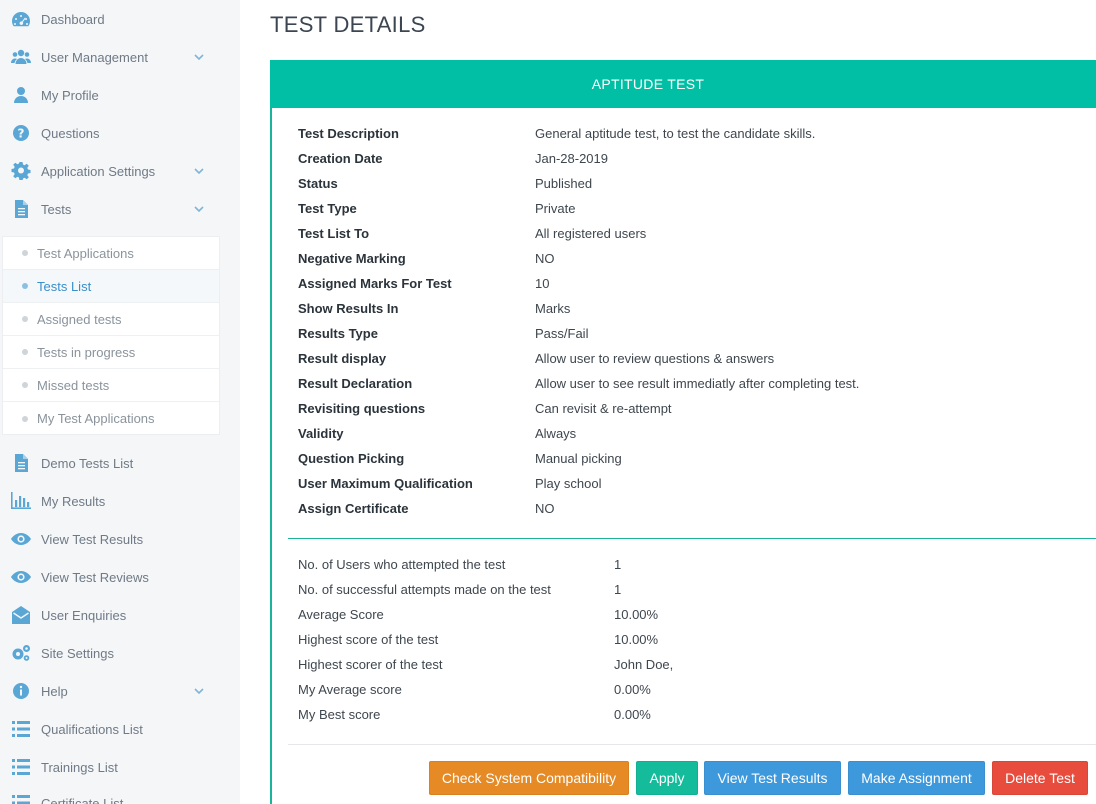 The width and height of the screenshot is (1096, 804). What do you see at coordinates (655, 358) in the screenshot?
I see `detail-value: Allow user to review questions & answers` at bounding box center [655, 358].